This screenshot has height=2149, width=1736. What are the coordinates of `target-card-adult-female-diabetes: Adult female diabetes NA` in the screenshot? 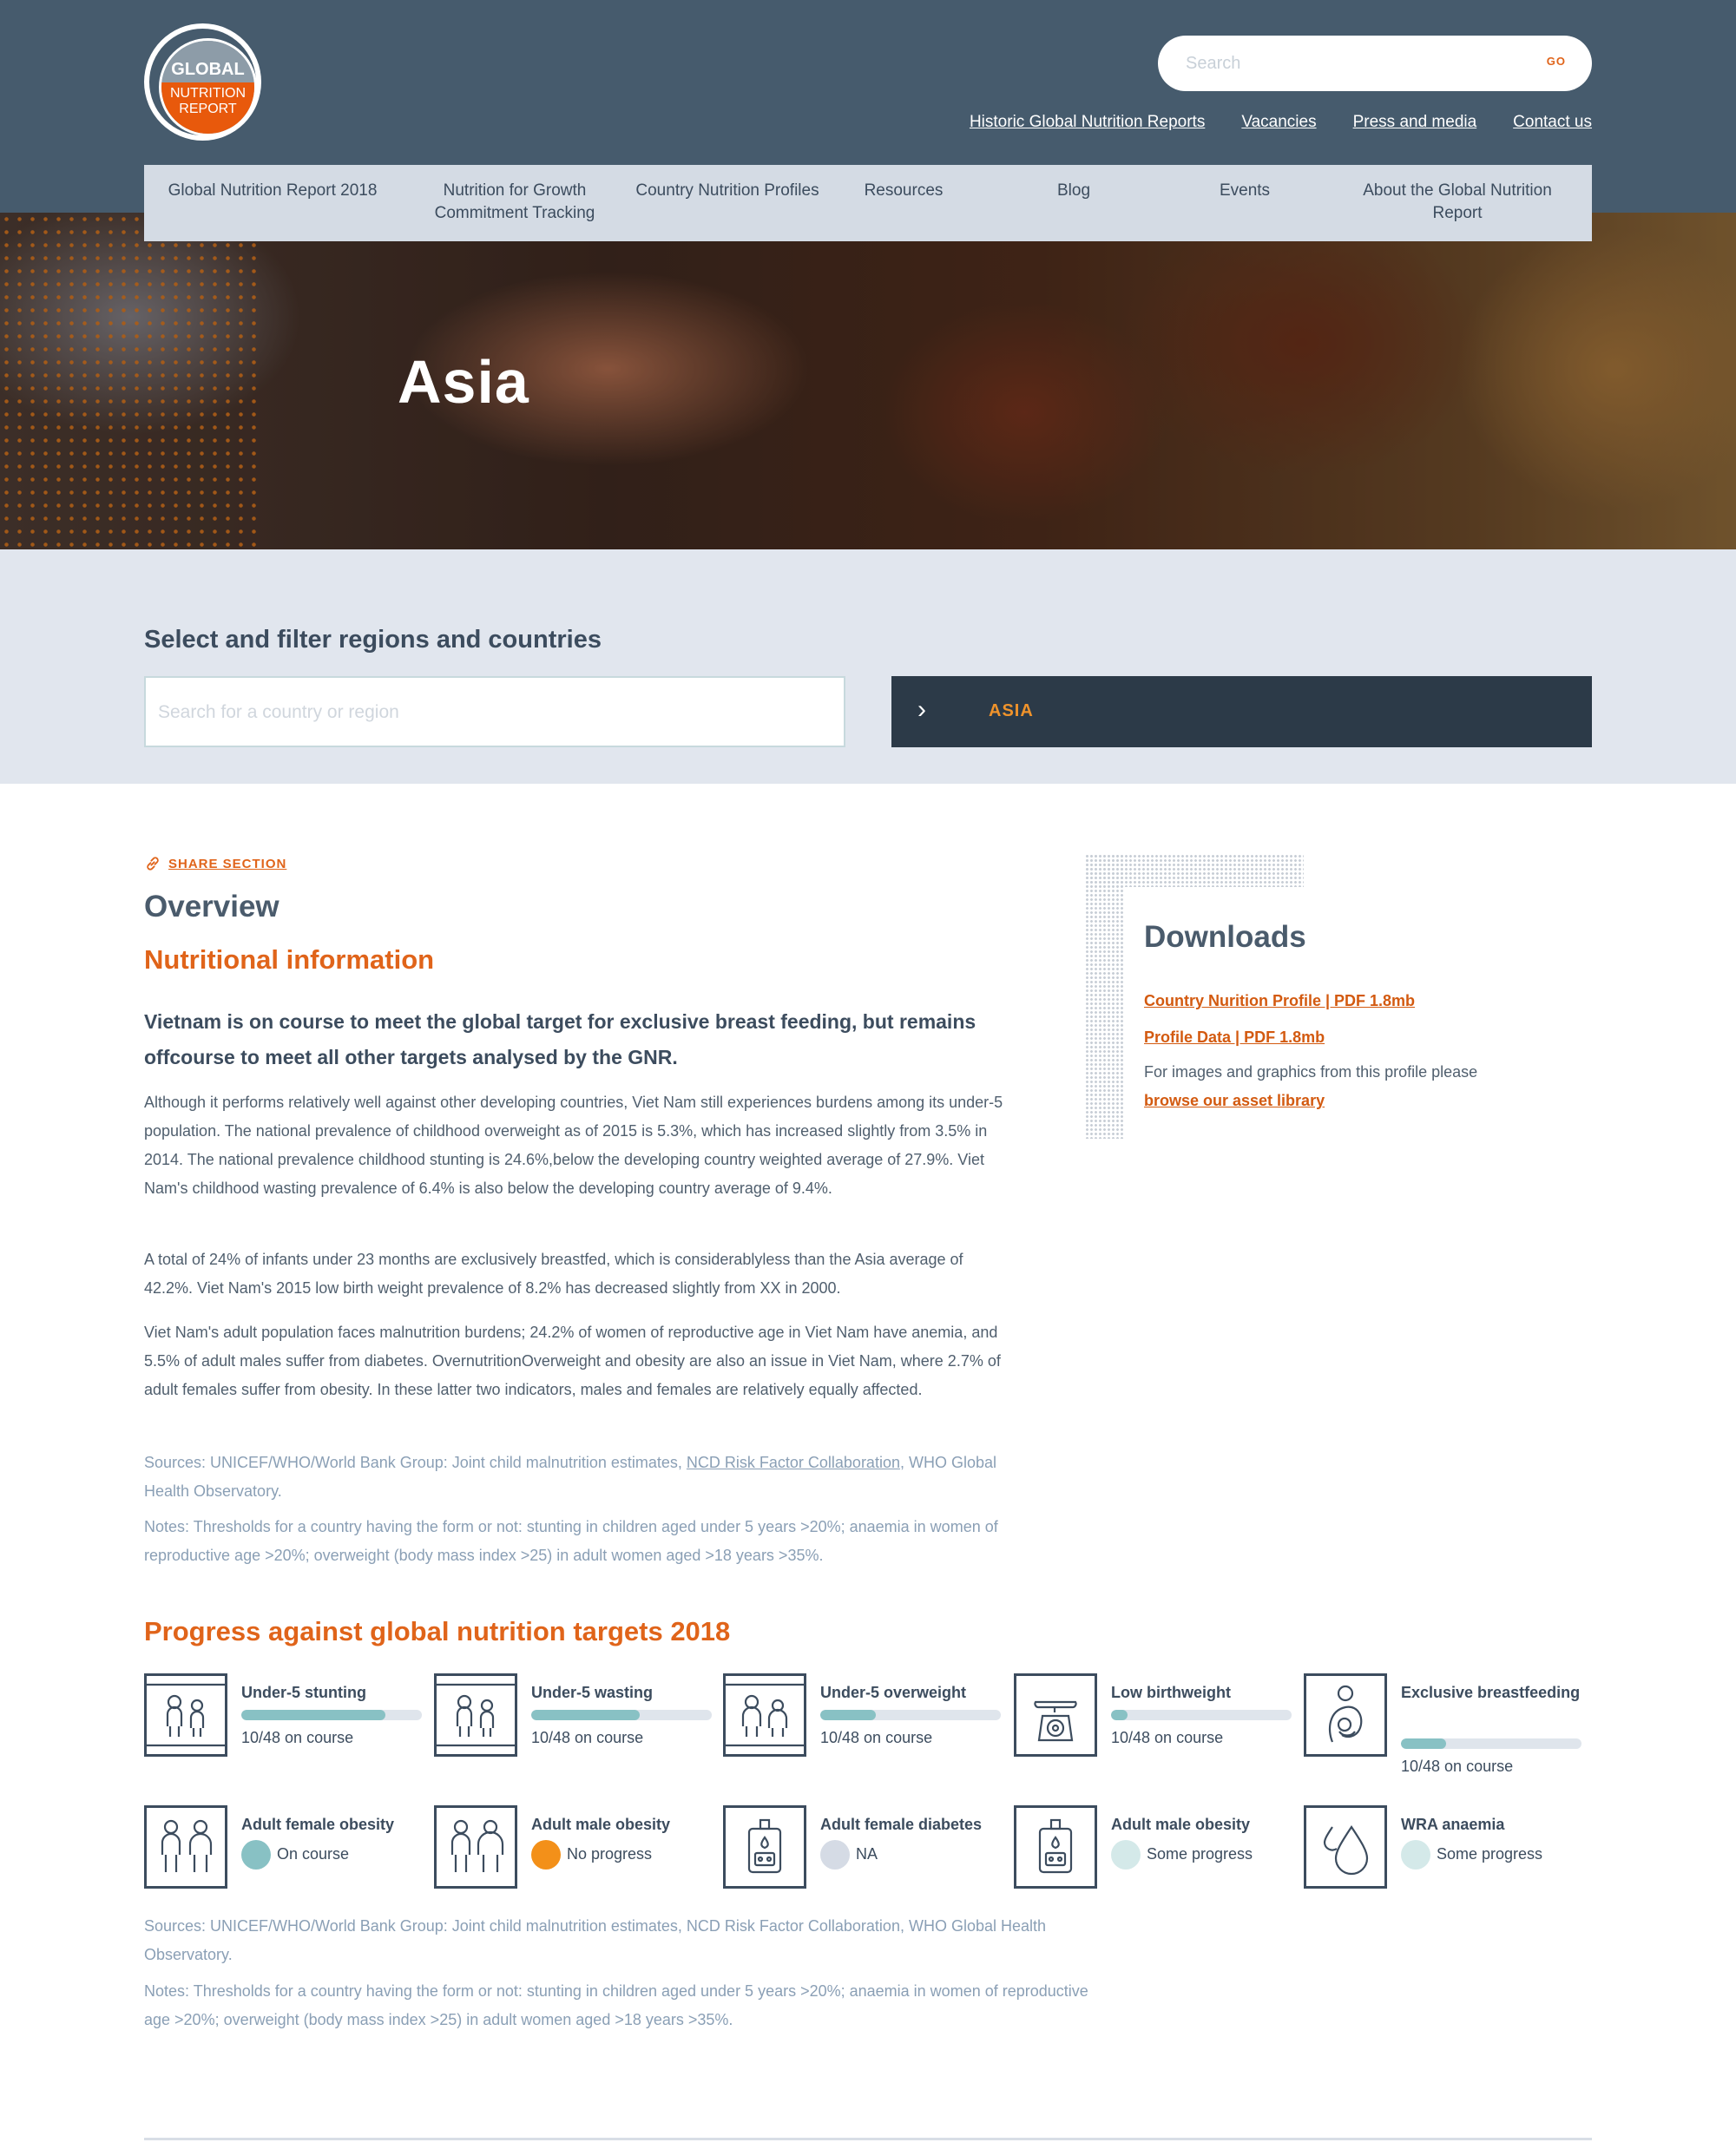 It's located at (862, 1857).